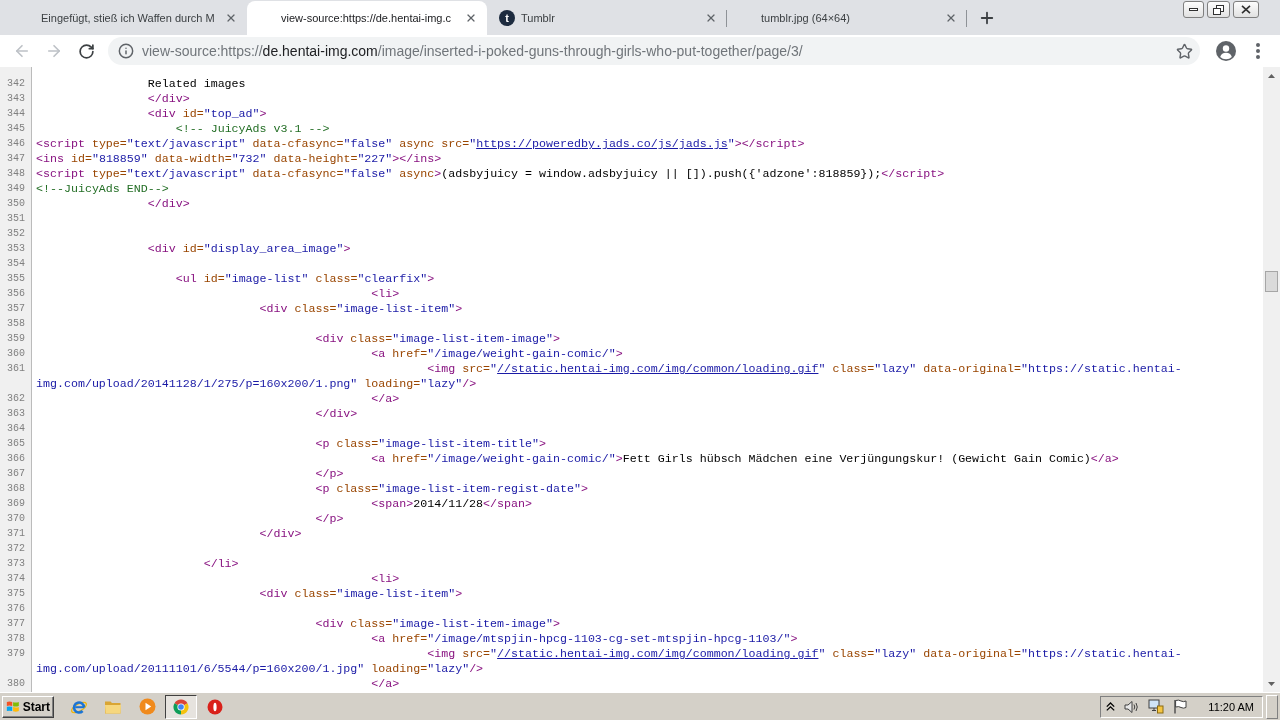 Image resolution: width=1280 pixels, height=720 pixels. I want to click on code-line: <img src="//static.hentai-img.com/img/common/loading.gif" class="lazy" data-original="https://static.hentai-img.com/upload/20141128/1/275/p=160x200/1.png" loading="lazy"/>, so click(609, 376).